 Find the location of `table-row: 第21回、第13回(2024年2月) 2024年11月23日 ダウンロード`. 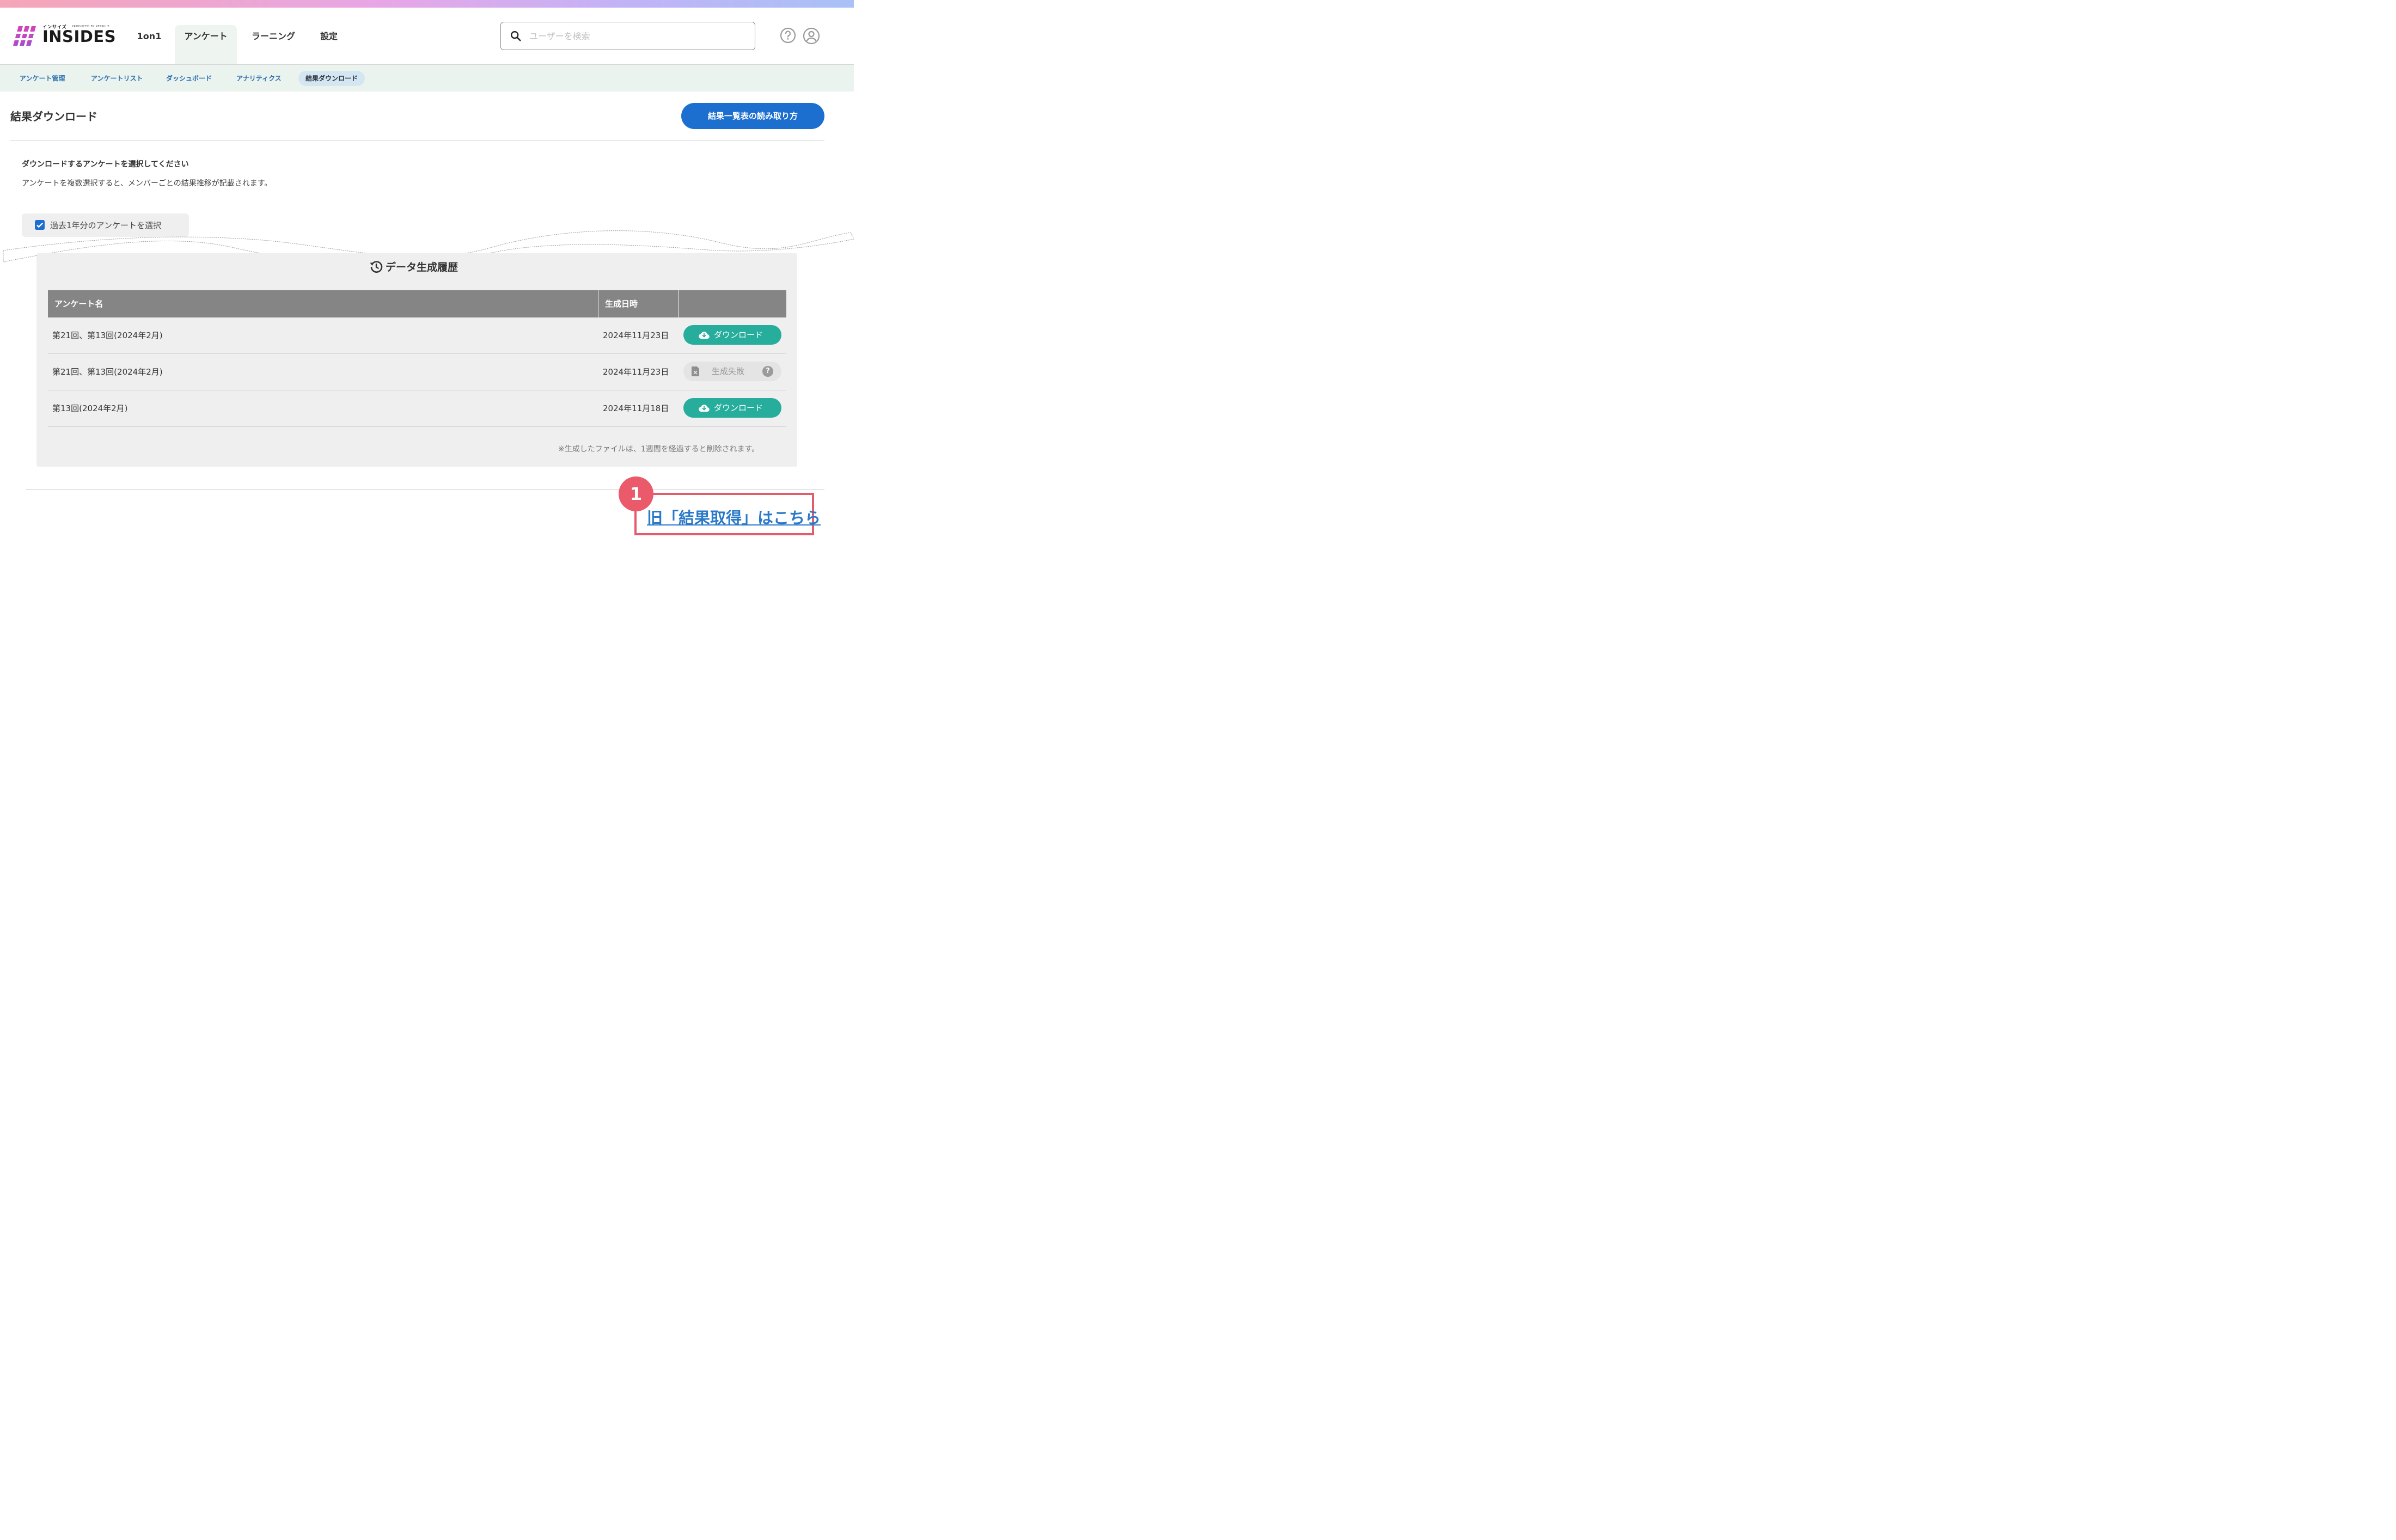

table-row: 第21回、第13回(2024年2月) 2024年11月23日 ダウンロード is located at coordinates (417, 336).